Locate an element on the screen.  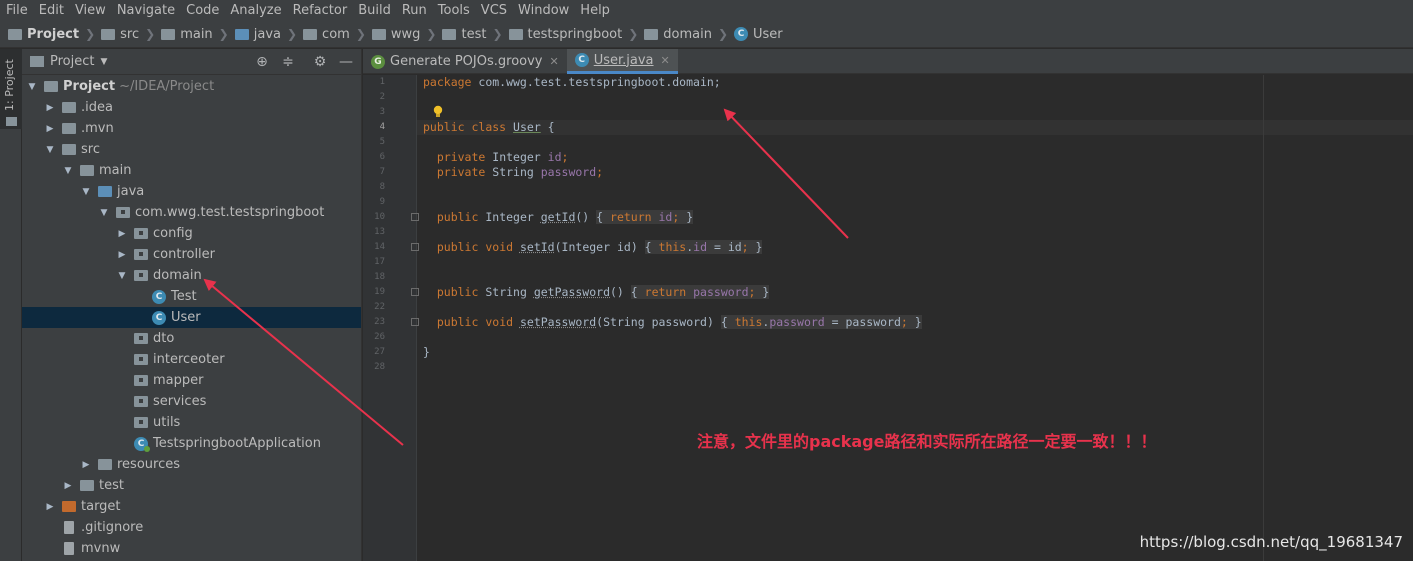
tree-item-application: C TestspringbootApplication is located at coordinates (191, 443).